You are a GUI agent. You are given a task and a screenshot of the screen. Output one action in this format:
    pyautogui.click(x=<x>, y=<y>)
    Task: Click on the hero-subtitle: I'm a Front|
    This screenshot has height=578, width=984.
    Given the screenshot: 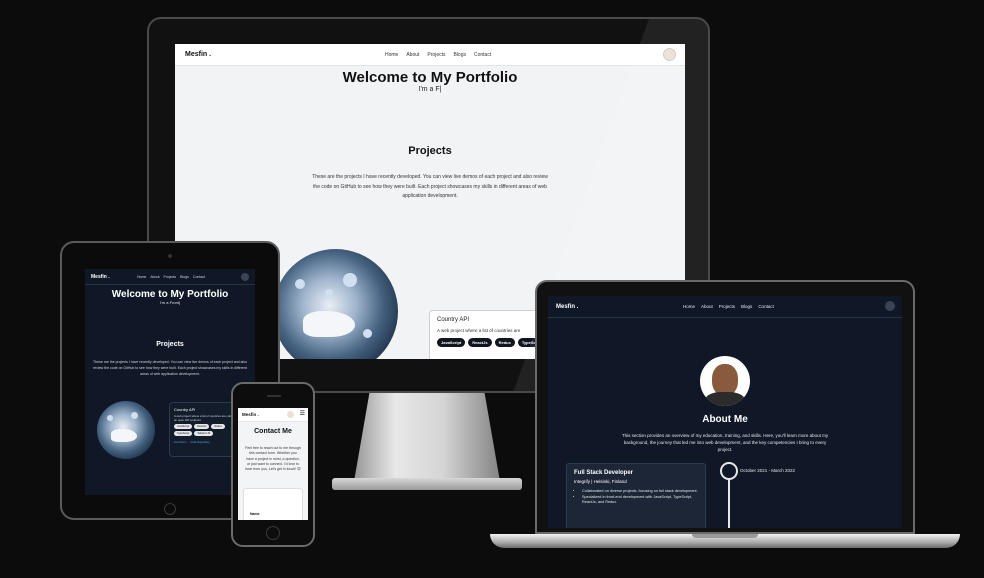 What is the action you would take?
    pyautogui.click(x=170, y=302)
    